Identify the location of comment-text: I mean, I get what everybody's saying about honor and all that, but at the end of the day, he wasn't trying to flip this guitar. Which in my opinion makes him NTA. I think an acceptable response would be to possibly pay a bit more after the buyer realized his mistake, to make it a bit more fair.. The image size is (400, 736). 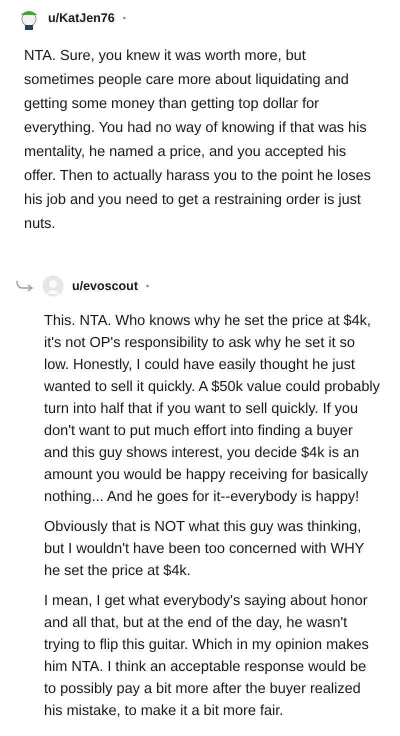
(207, 656).